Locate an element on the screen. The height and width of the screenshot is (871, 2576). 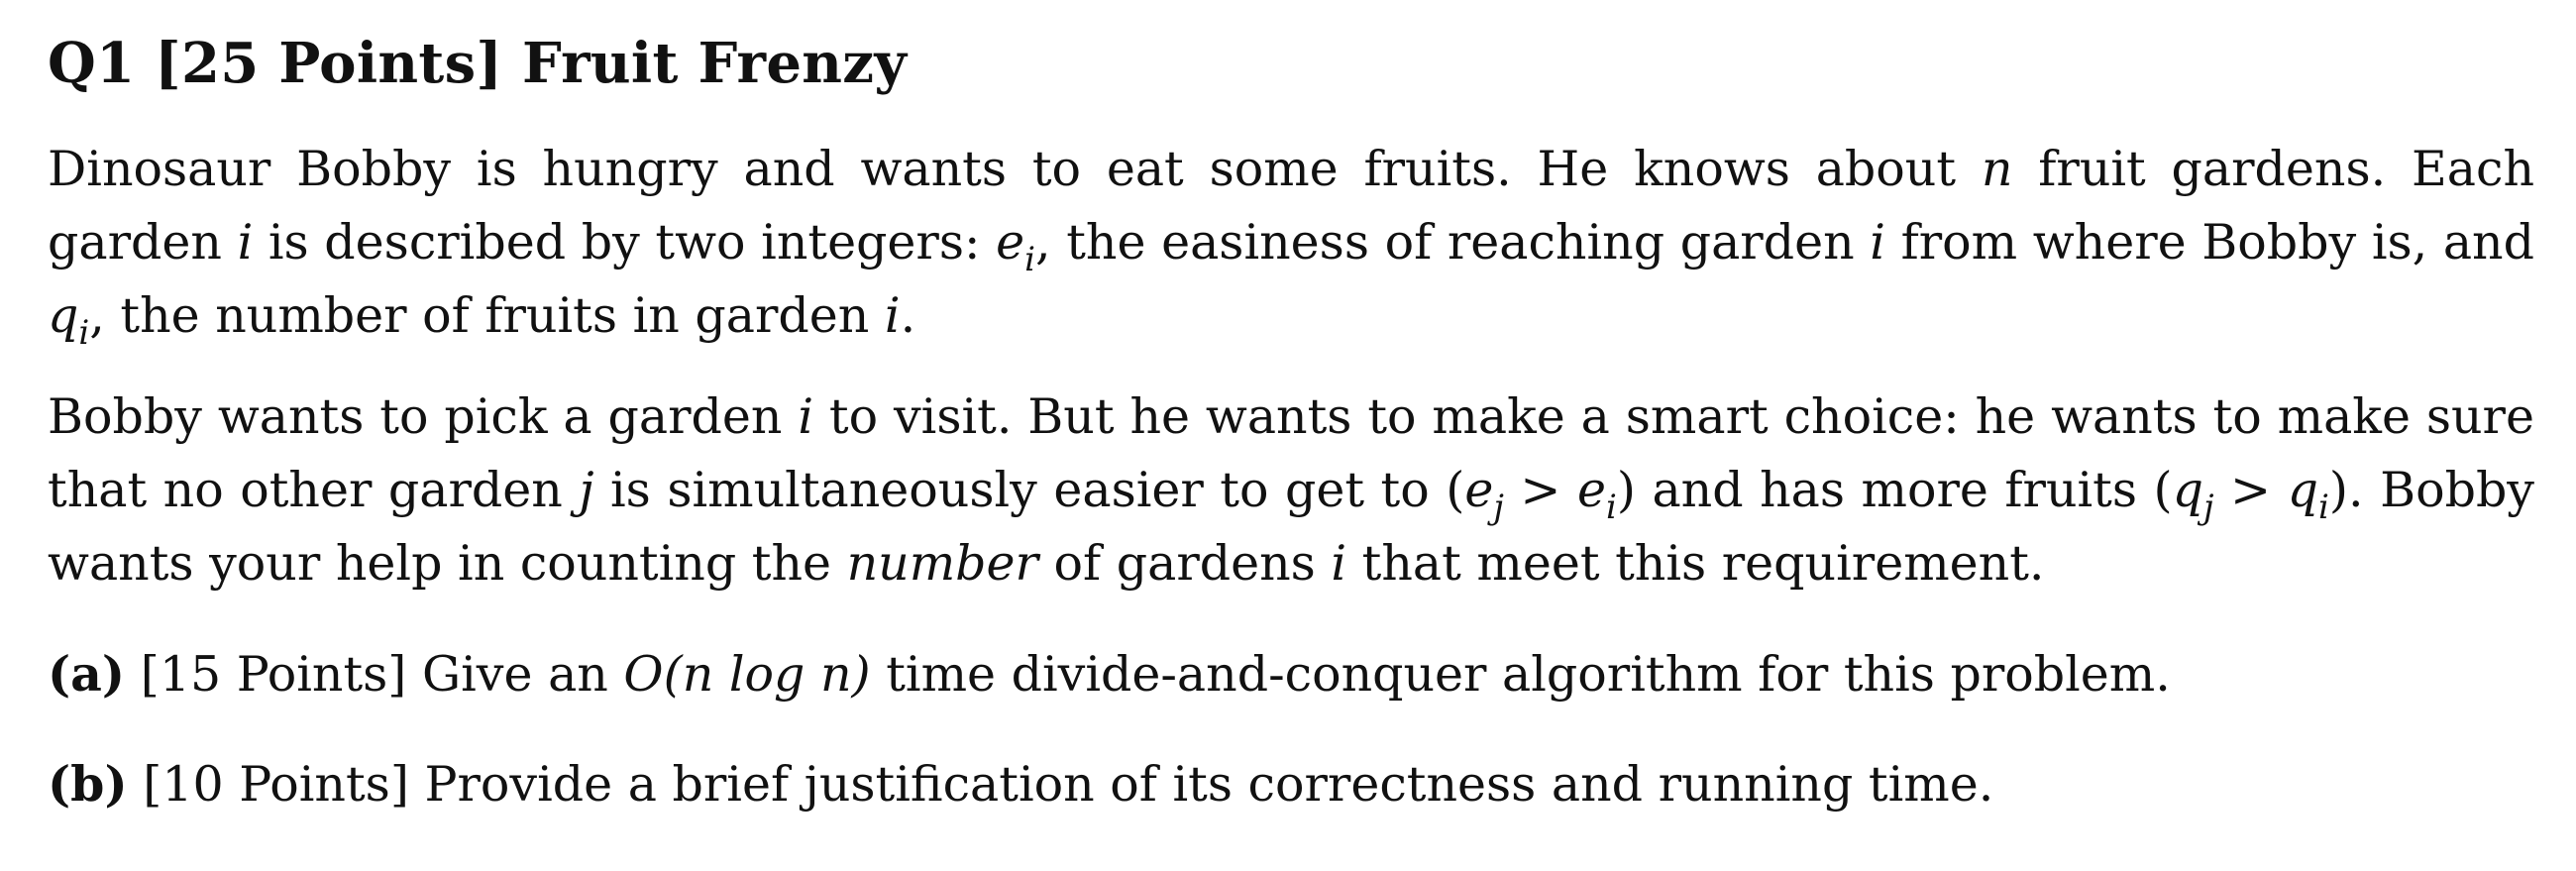
text-run: is simultaneously easier to get to ( is located at coordinates (1029, 490).